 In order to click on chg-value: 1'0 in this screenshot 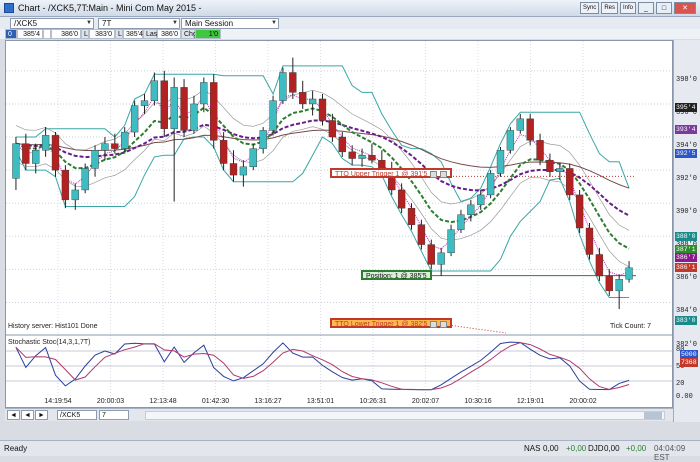, I will do `click(208, 34)`.